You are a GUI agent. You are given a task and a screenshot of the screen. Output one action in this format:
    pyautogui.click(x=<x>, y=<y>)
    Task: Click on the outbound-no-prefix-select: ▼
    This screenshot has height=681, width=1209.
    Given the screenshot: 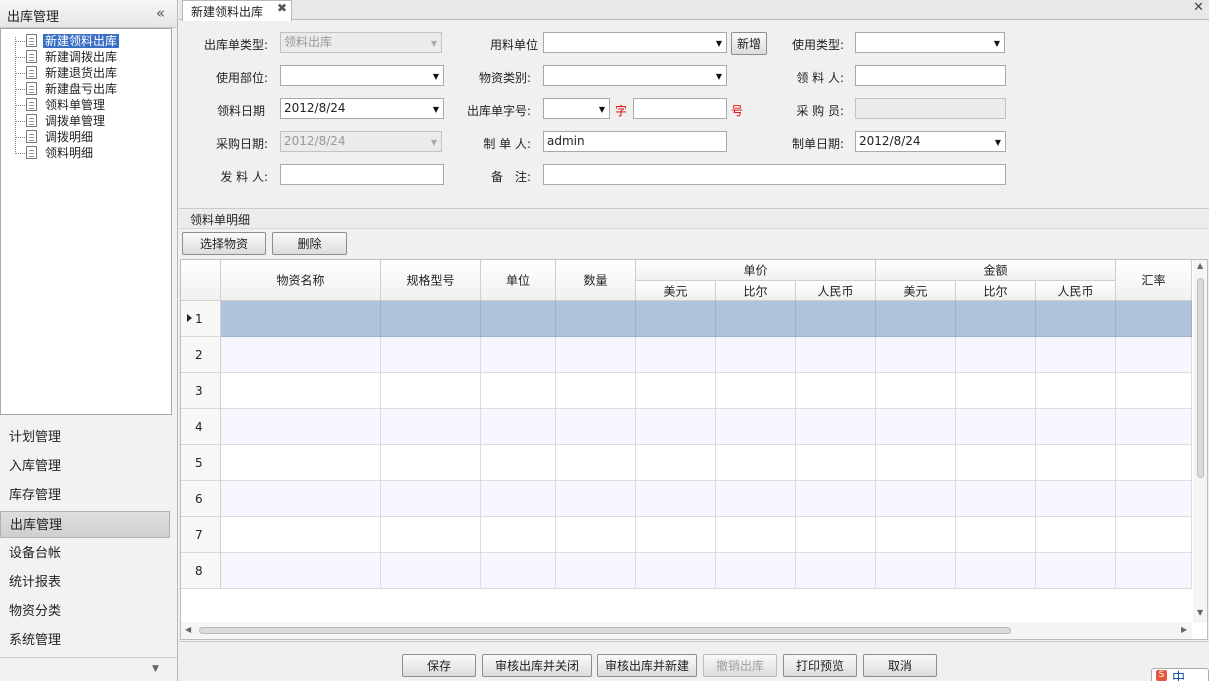 What is the action you would take?
    pyautogui.click(x=576, y=108)
    